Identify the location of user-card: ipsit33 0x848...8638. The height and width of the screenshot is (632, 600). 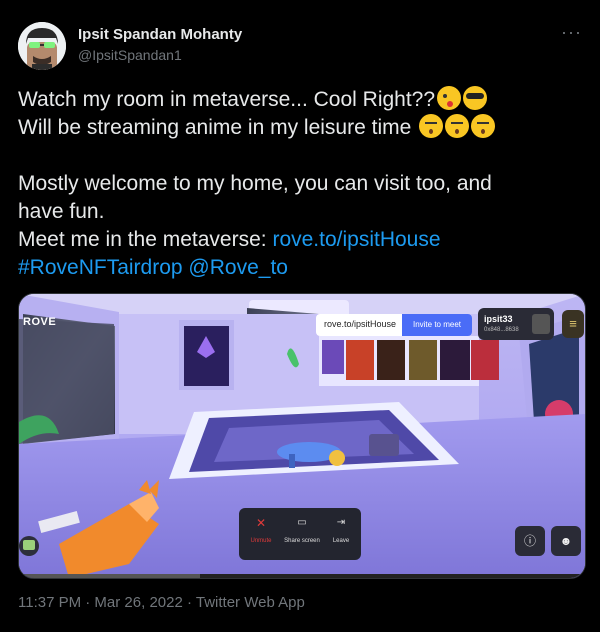
(516, 324).